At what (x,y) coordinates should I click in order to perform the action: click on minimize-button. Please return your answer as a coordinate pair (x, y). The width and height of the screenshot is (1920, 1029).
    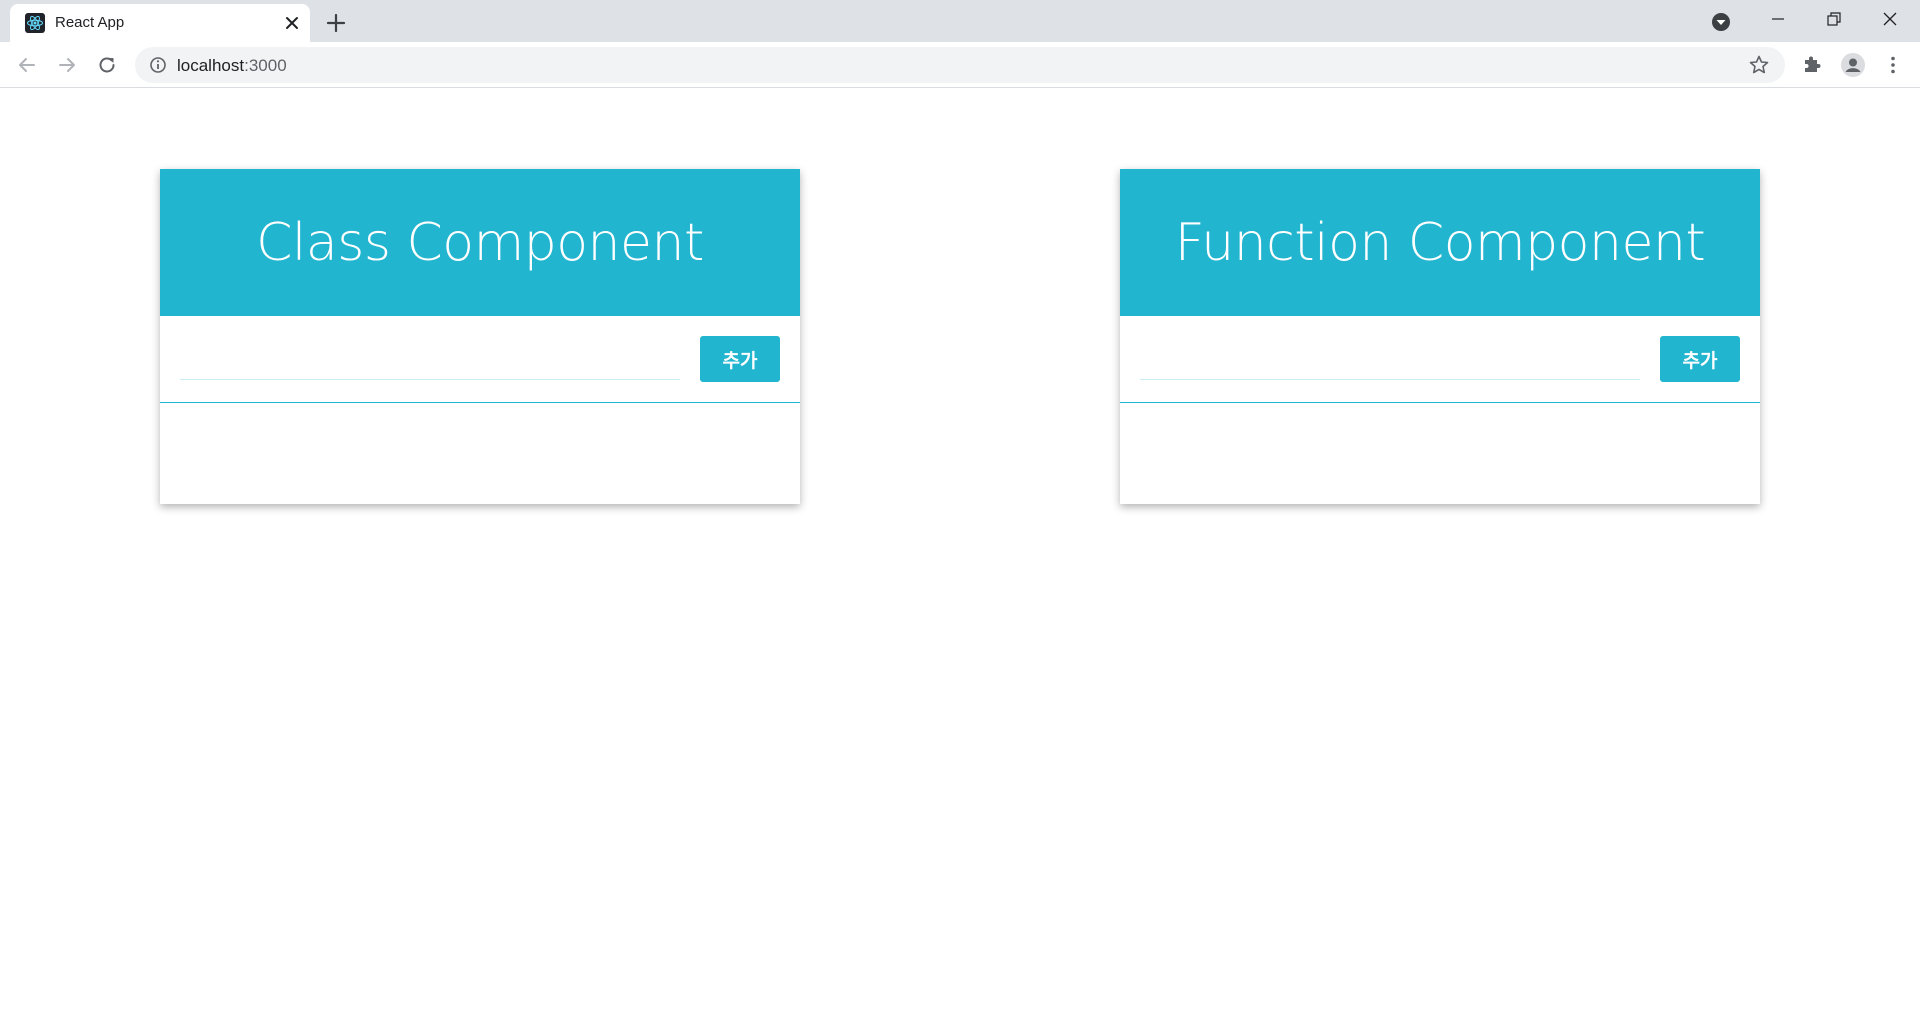
    Looking at the image, I should click on (1778, 19).